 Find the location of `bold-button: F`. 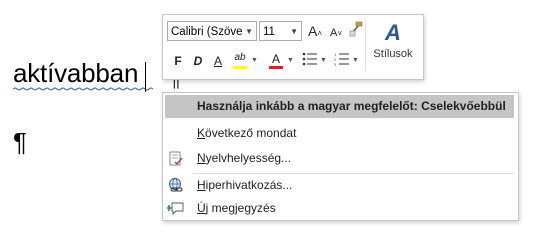

bold-button: F is located at coordinates (178, 61).